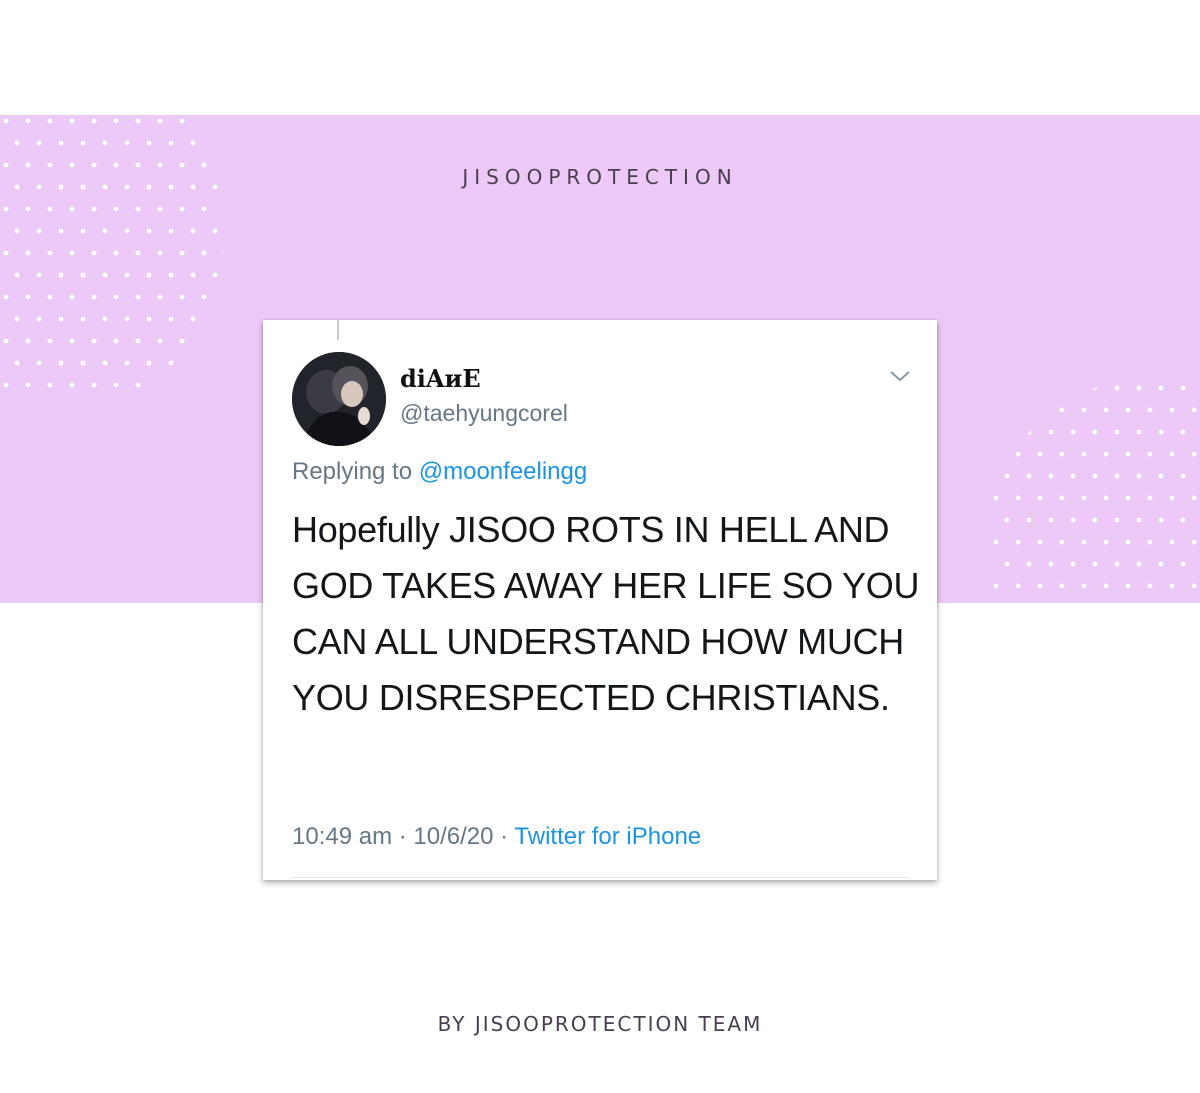 This screenshot has height=1093, width=1200. Describe the element at coordinates (900, 376) in the screenshot. I see `chevron-down-icon` at that location.